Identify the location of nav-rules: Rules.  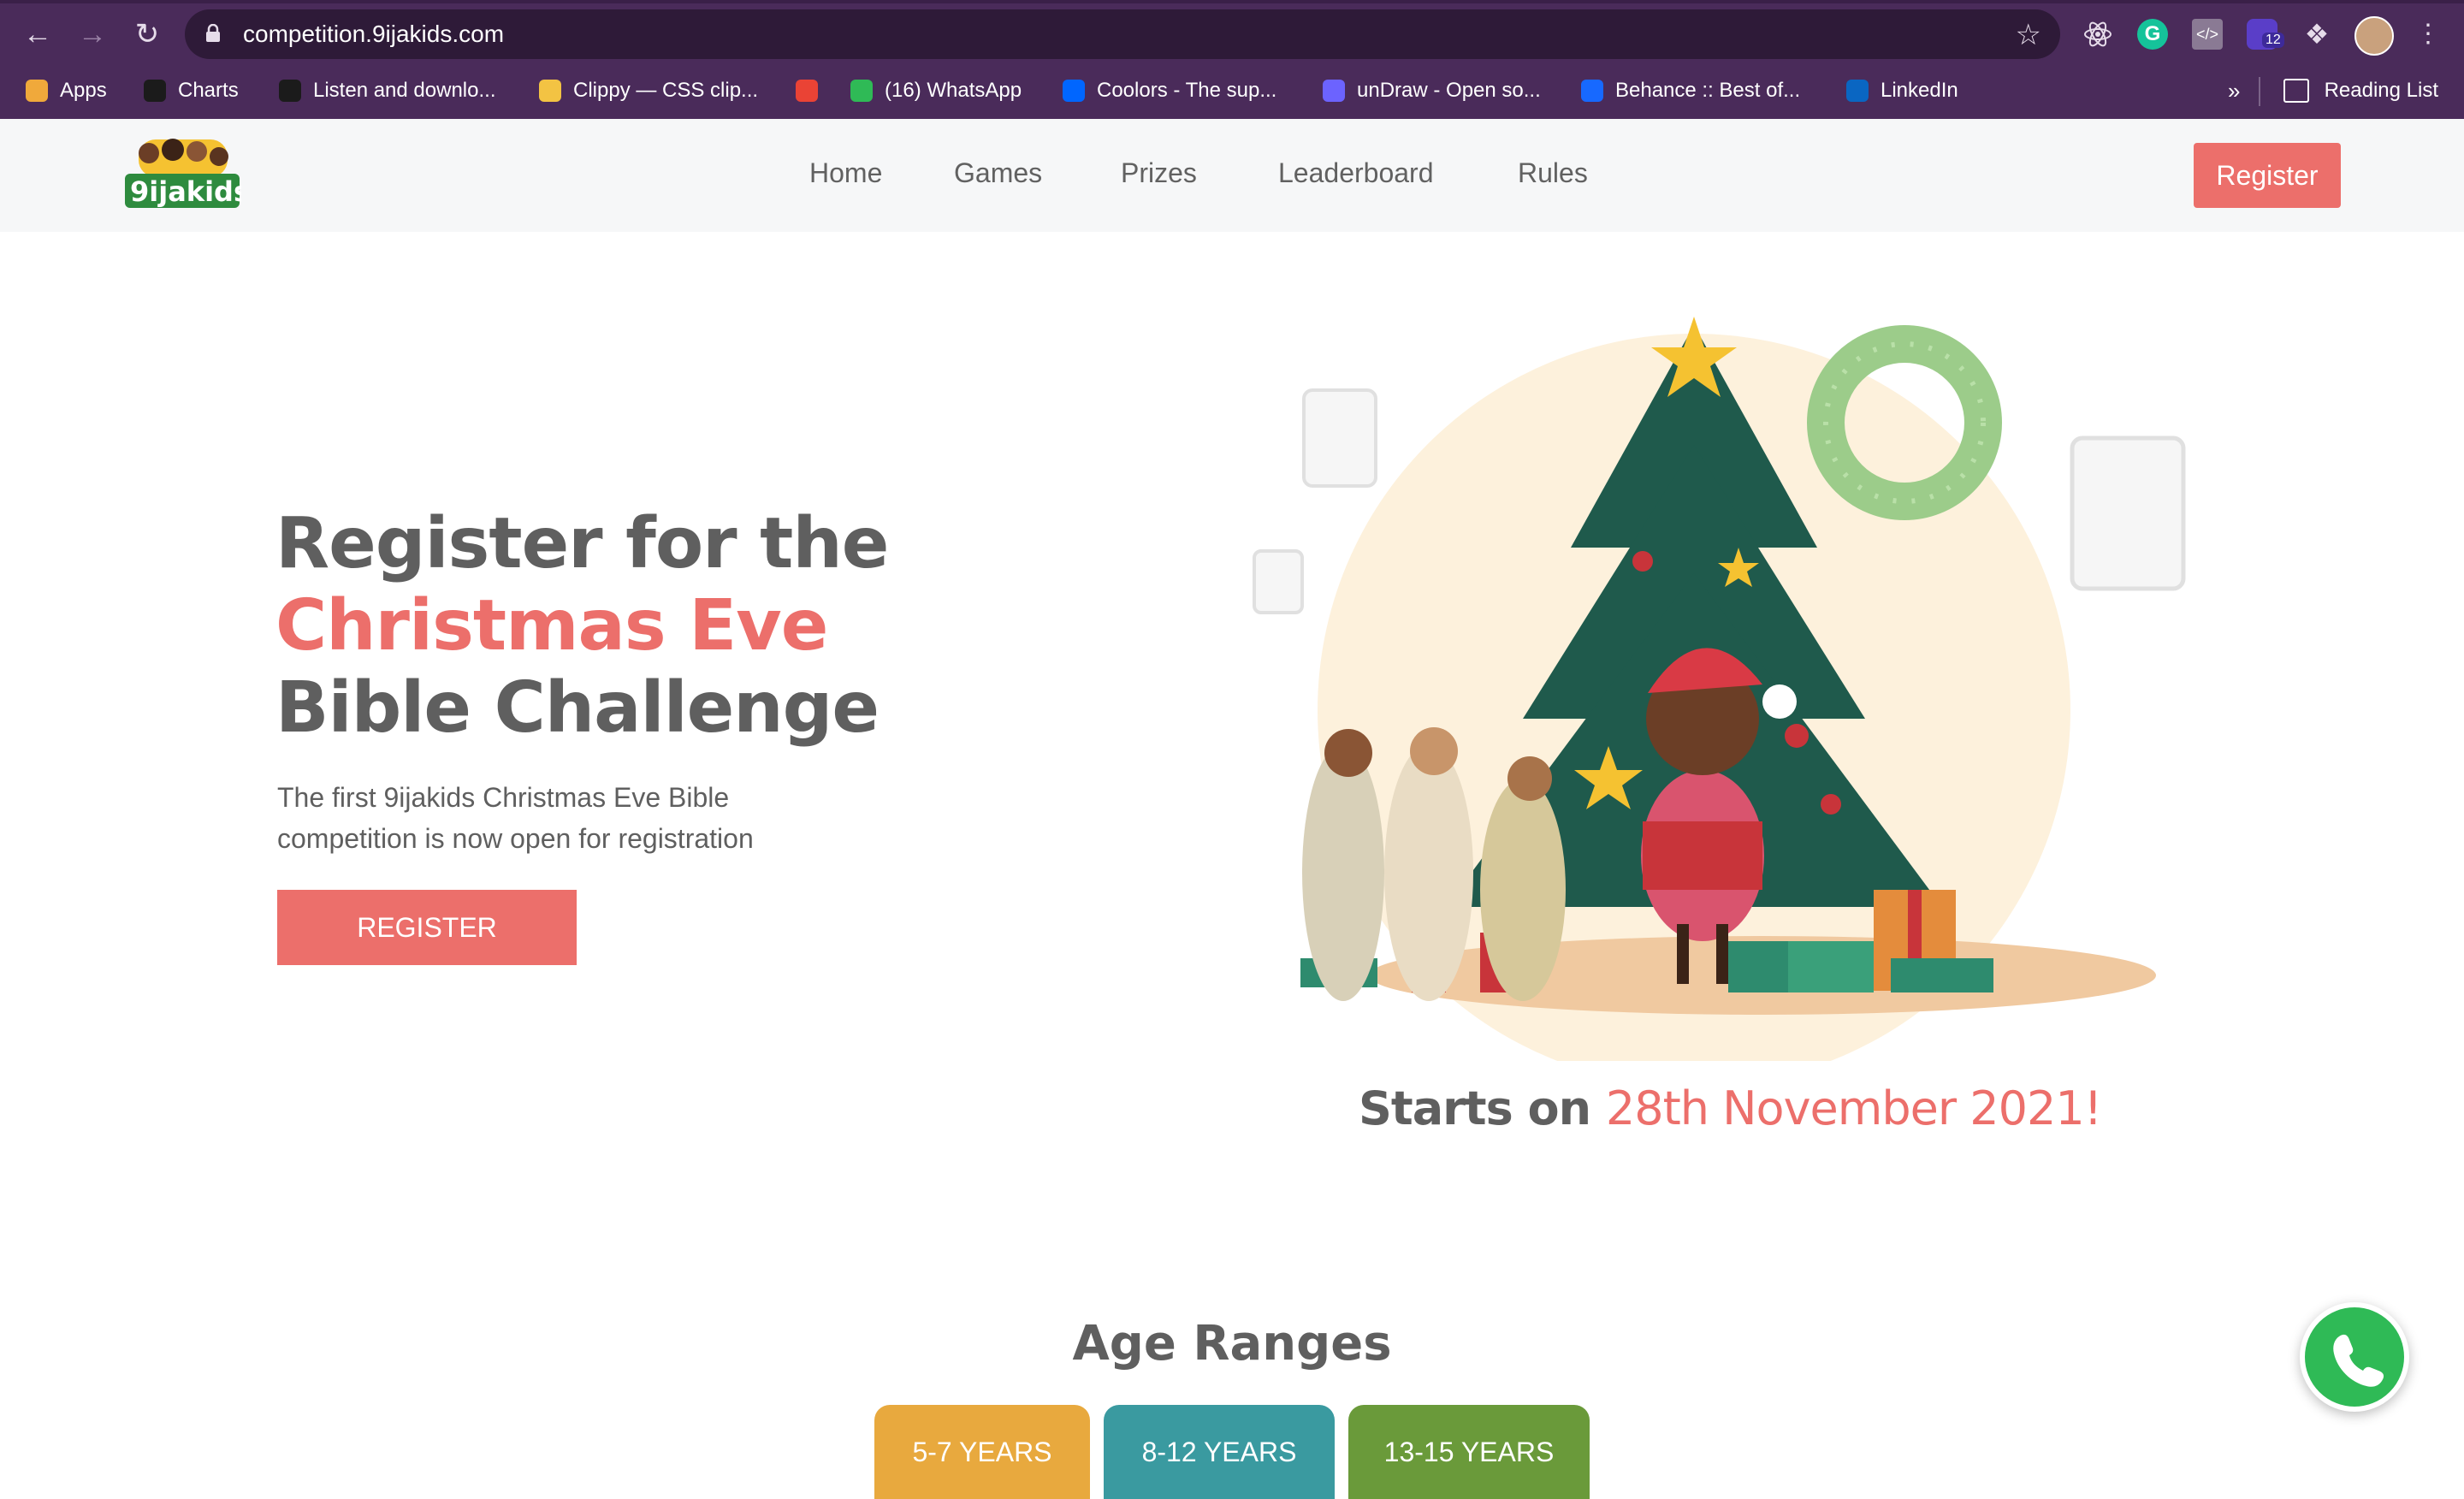
(1553, 173).